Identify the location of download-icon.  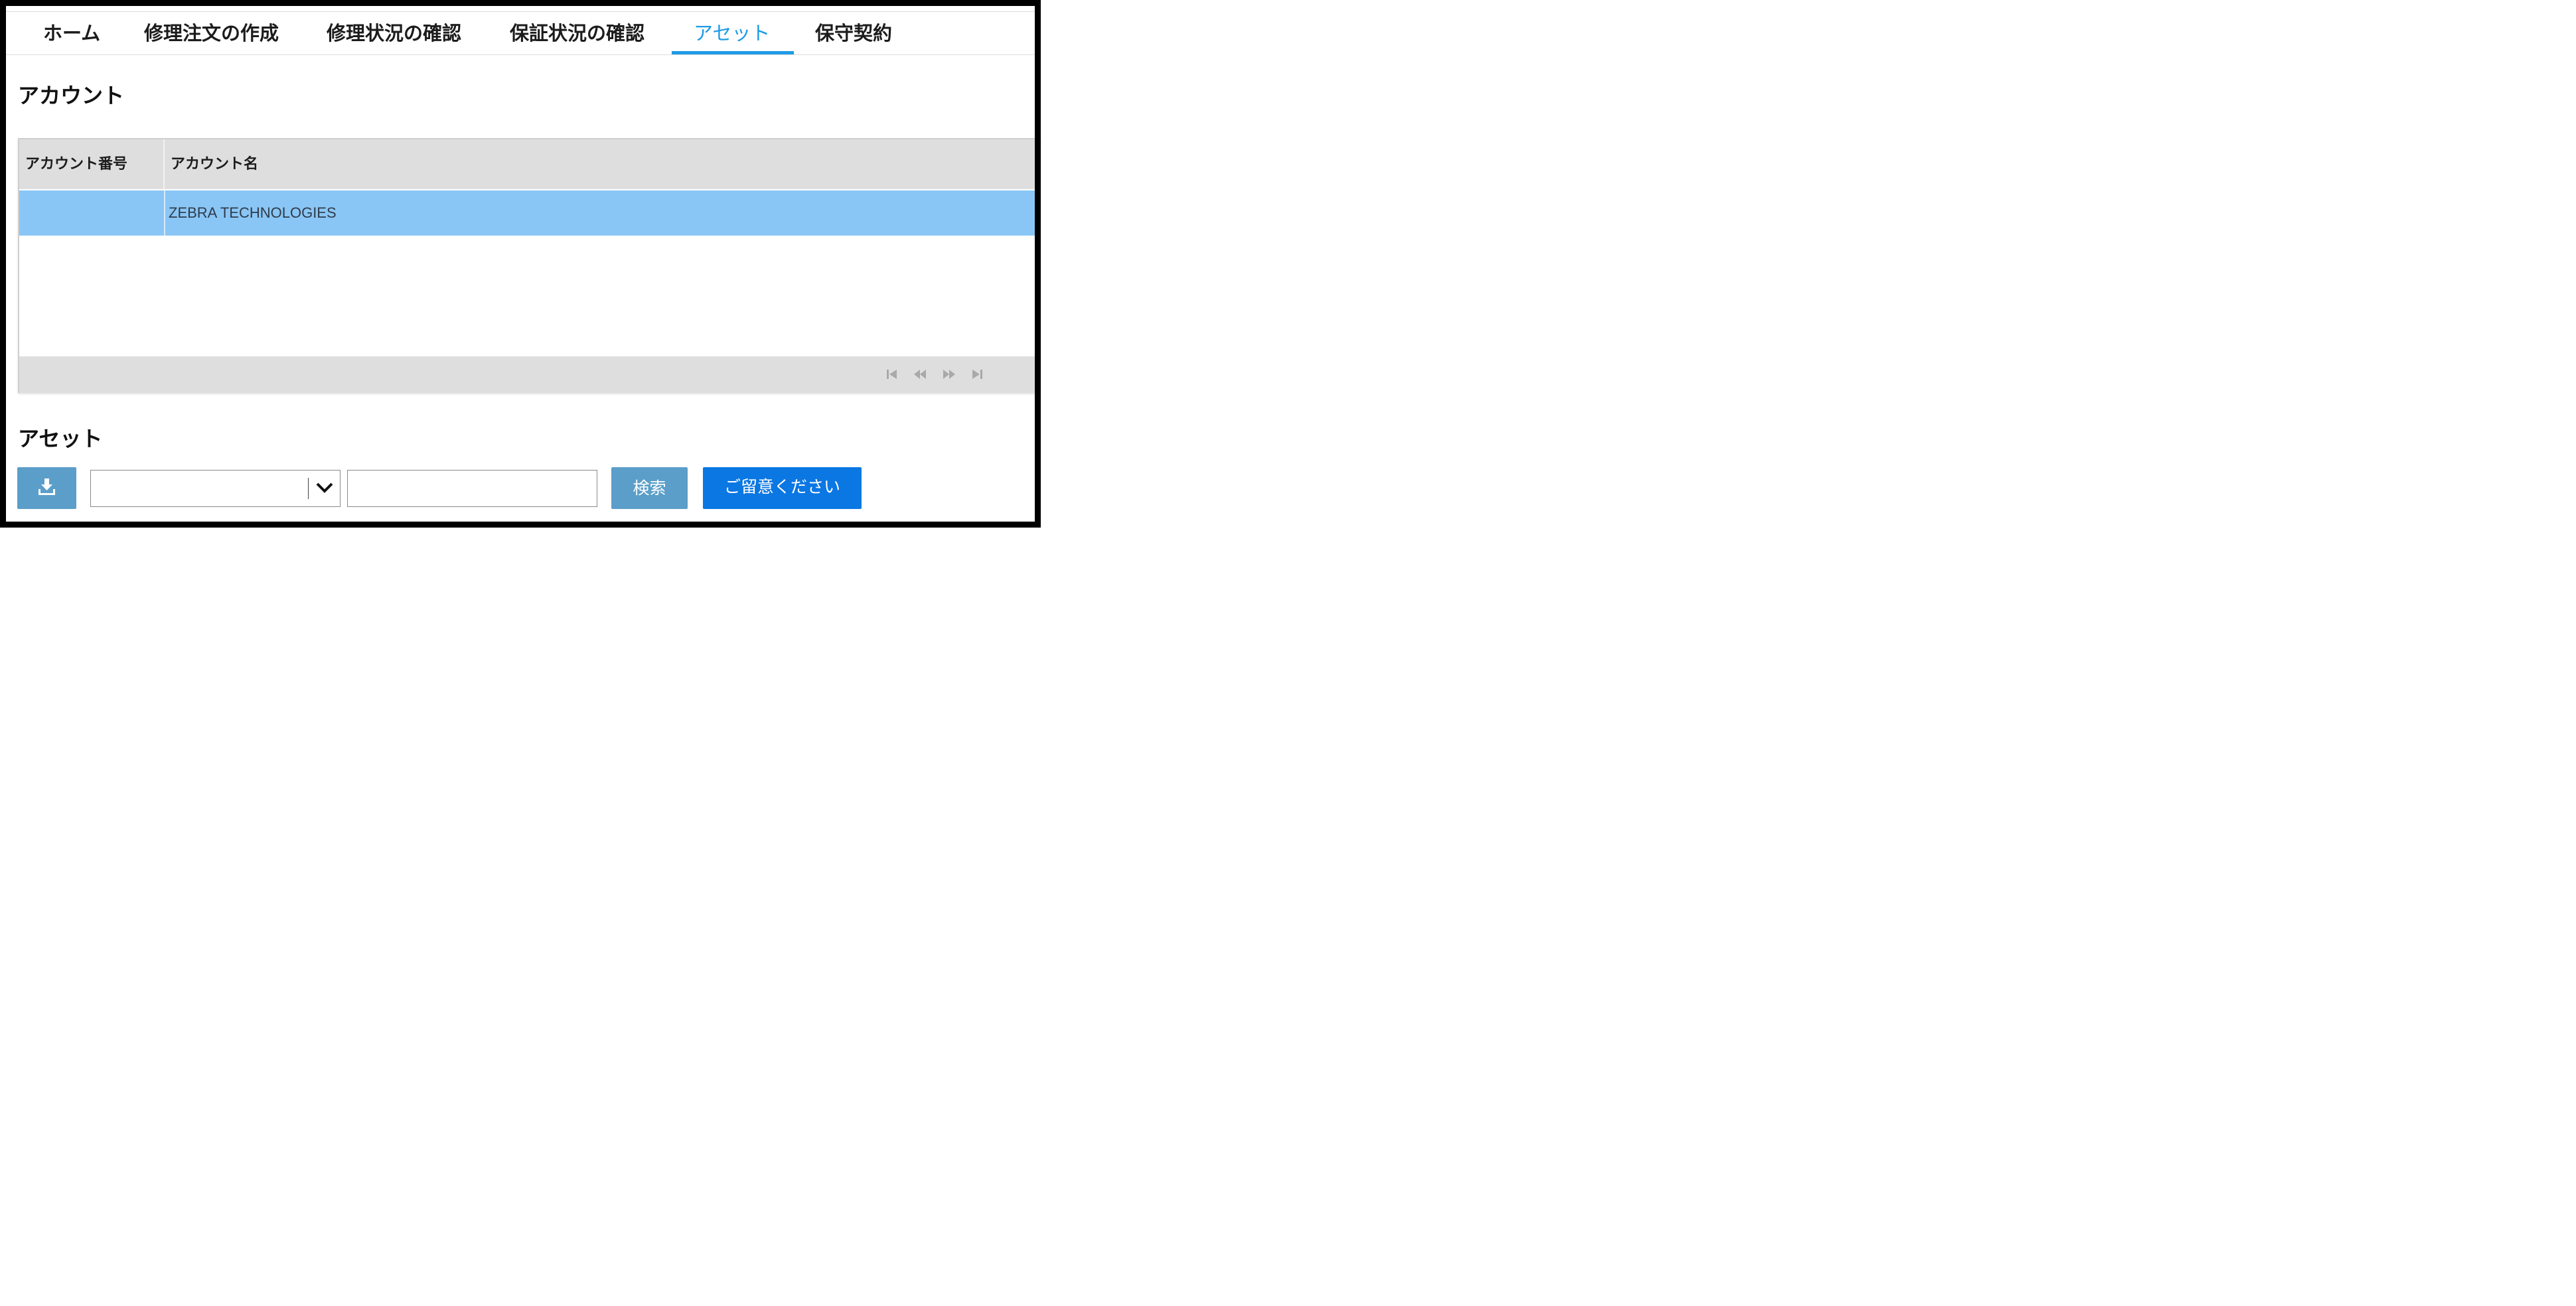
(47, 486).